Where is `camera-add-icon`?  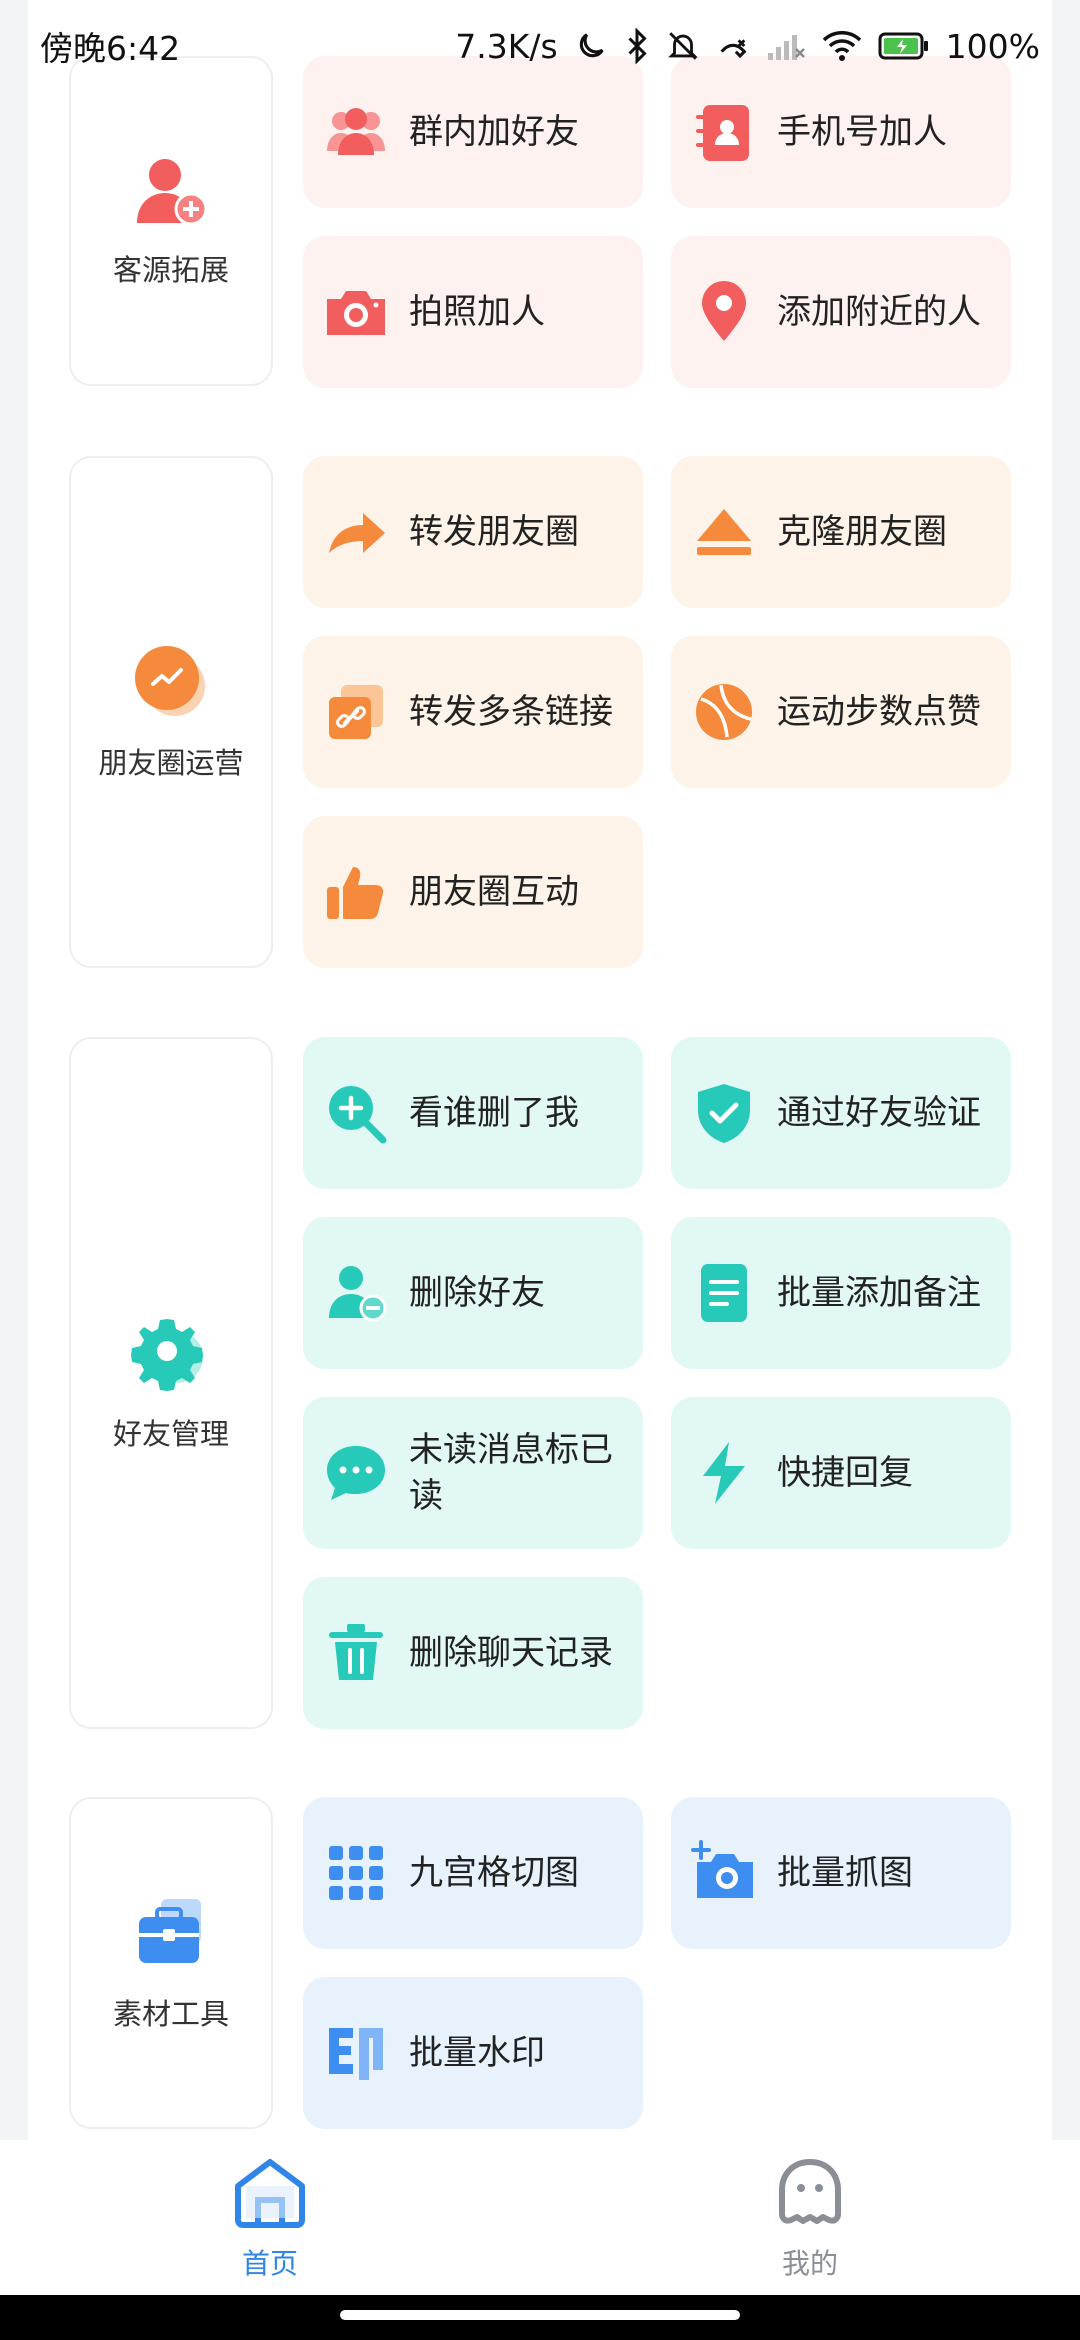
camera-add-icon is located at coordinates (724, 1873).